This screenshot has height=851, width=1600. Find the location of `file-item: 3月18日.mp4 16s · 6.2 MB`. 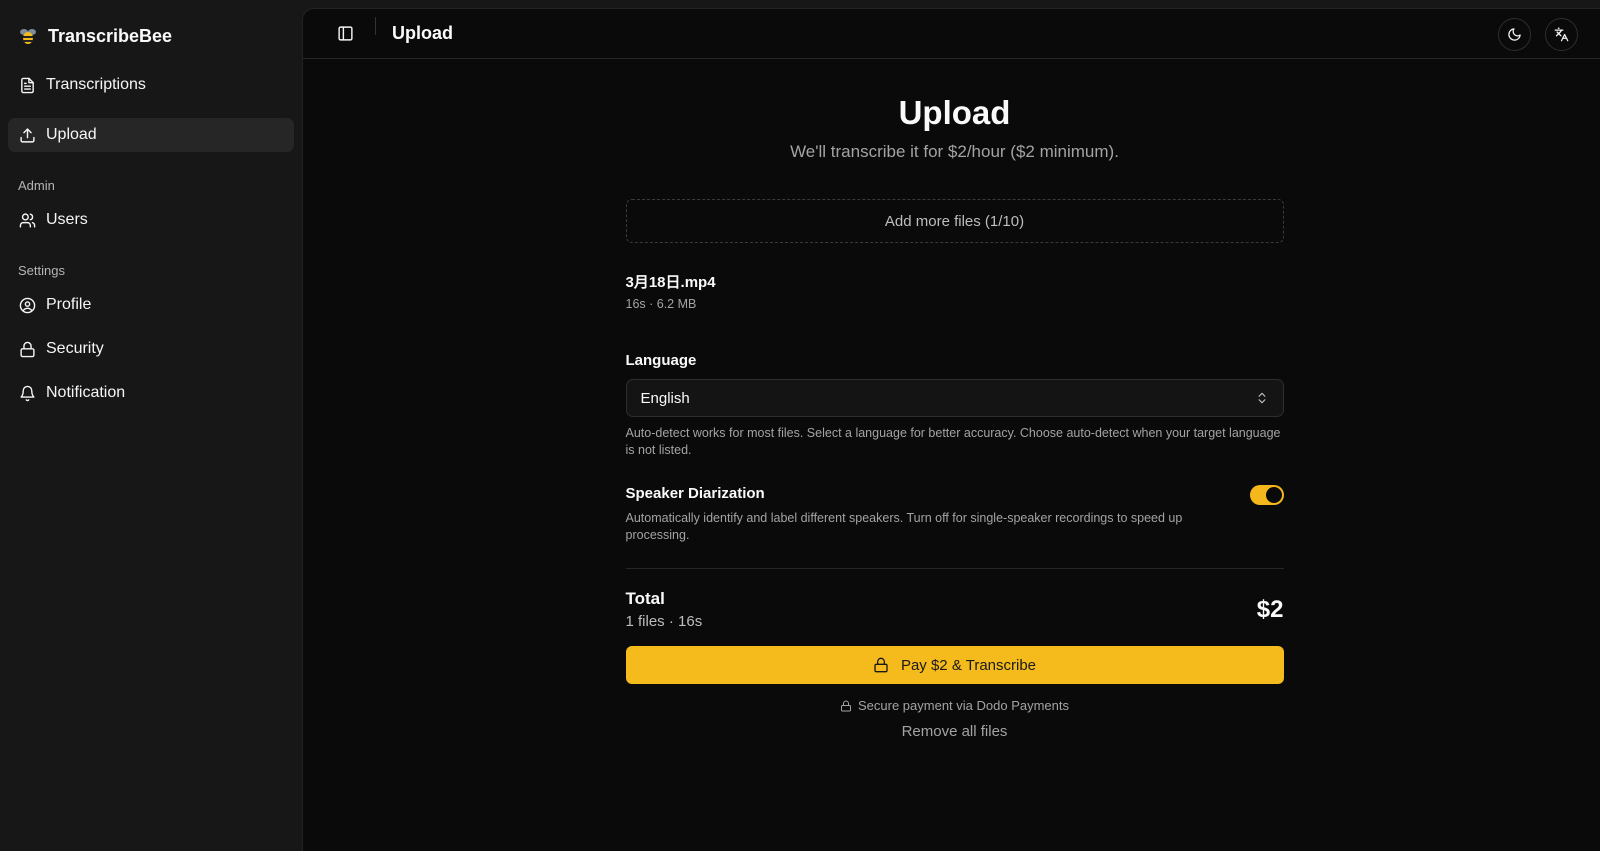

file-item: 3月18日.mp4 16s · 6.2 MB is located at coordinates (955, 292).